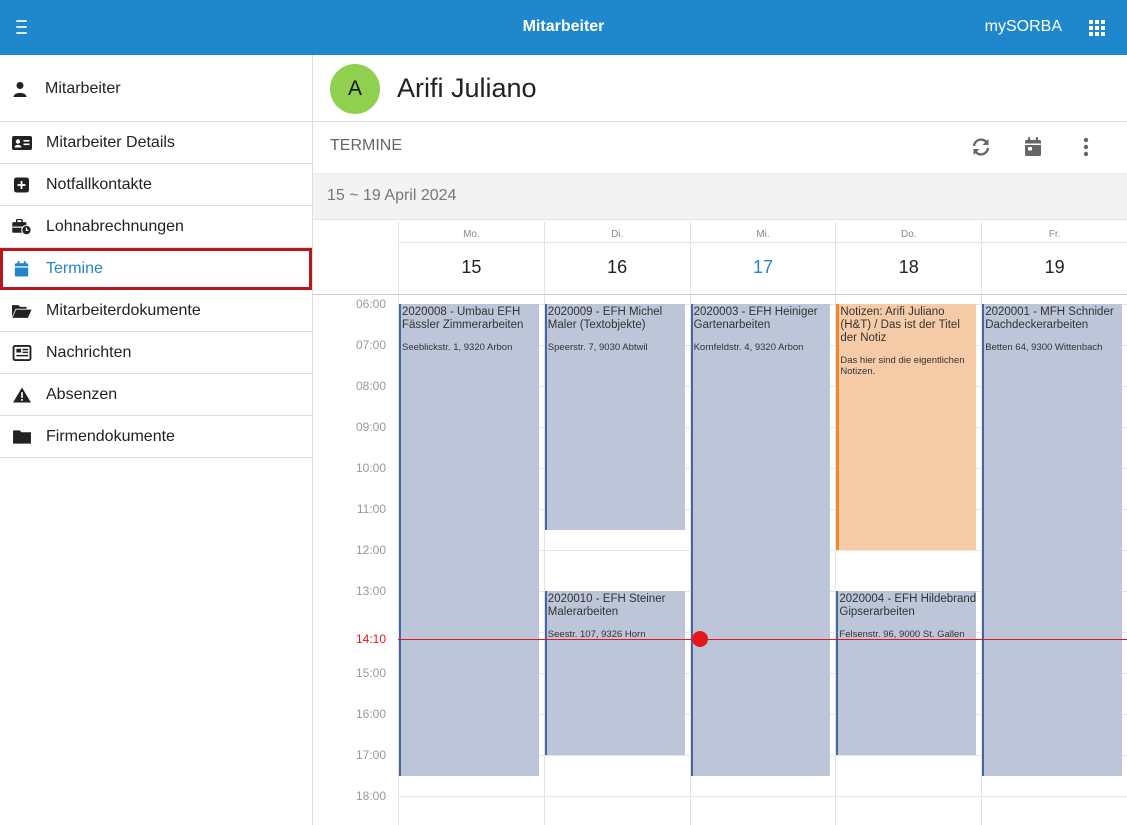  I want to click on sidebar-header-label: Mitarbeiter, so click(83, 88).